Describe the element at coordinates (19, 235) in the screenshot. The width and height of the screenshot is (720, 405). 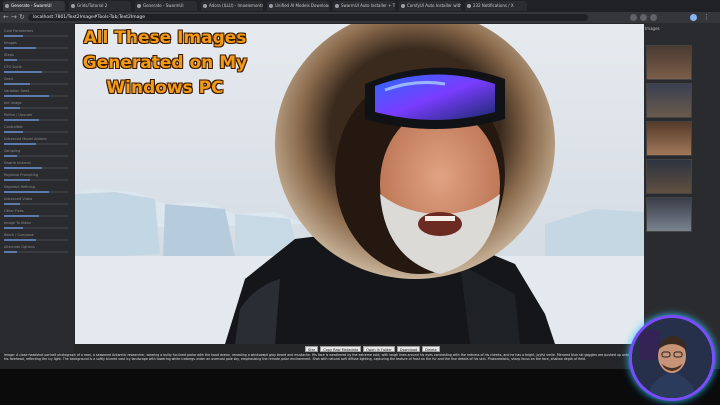
I see `sidebar-param-label: Batch / Compose` at that location.